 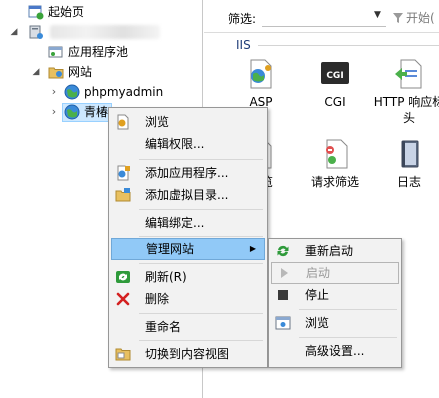 I want to click on redacted-server-name, so click(x=105, y=32).